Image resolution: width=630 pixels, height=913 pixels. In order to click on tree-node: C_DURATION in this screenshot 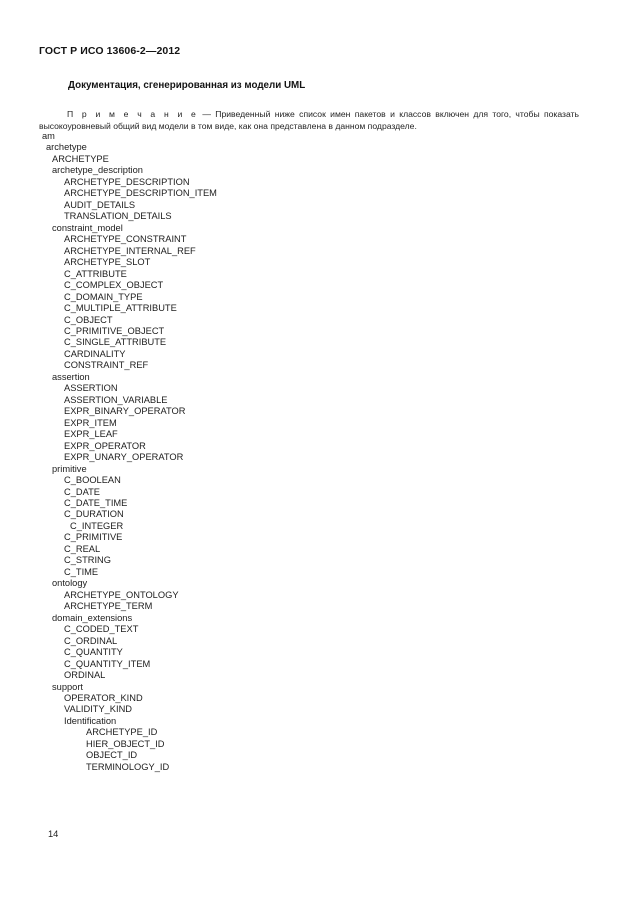, I will do `click(94, 514)`.